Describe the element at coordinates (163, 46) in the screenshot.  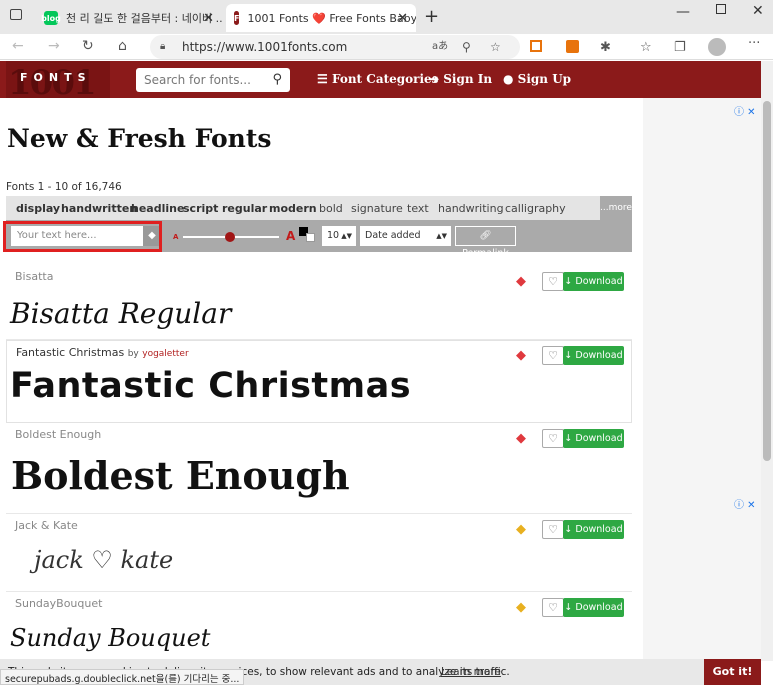
I see `lock-icon: 🔒︎` at that location.